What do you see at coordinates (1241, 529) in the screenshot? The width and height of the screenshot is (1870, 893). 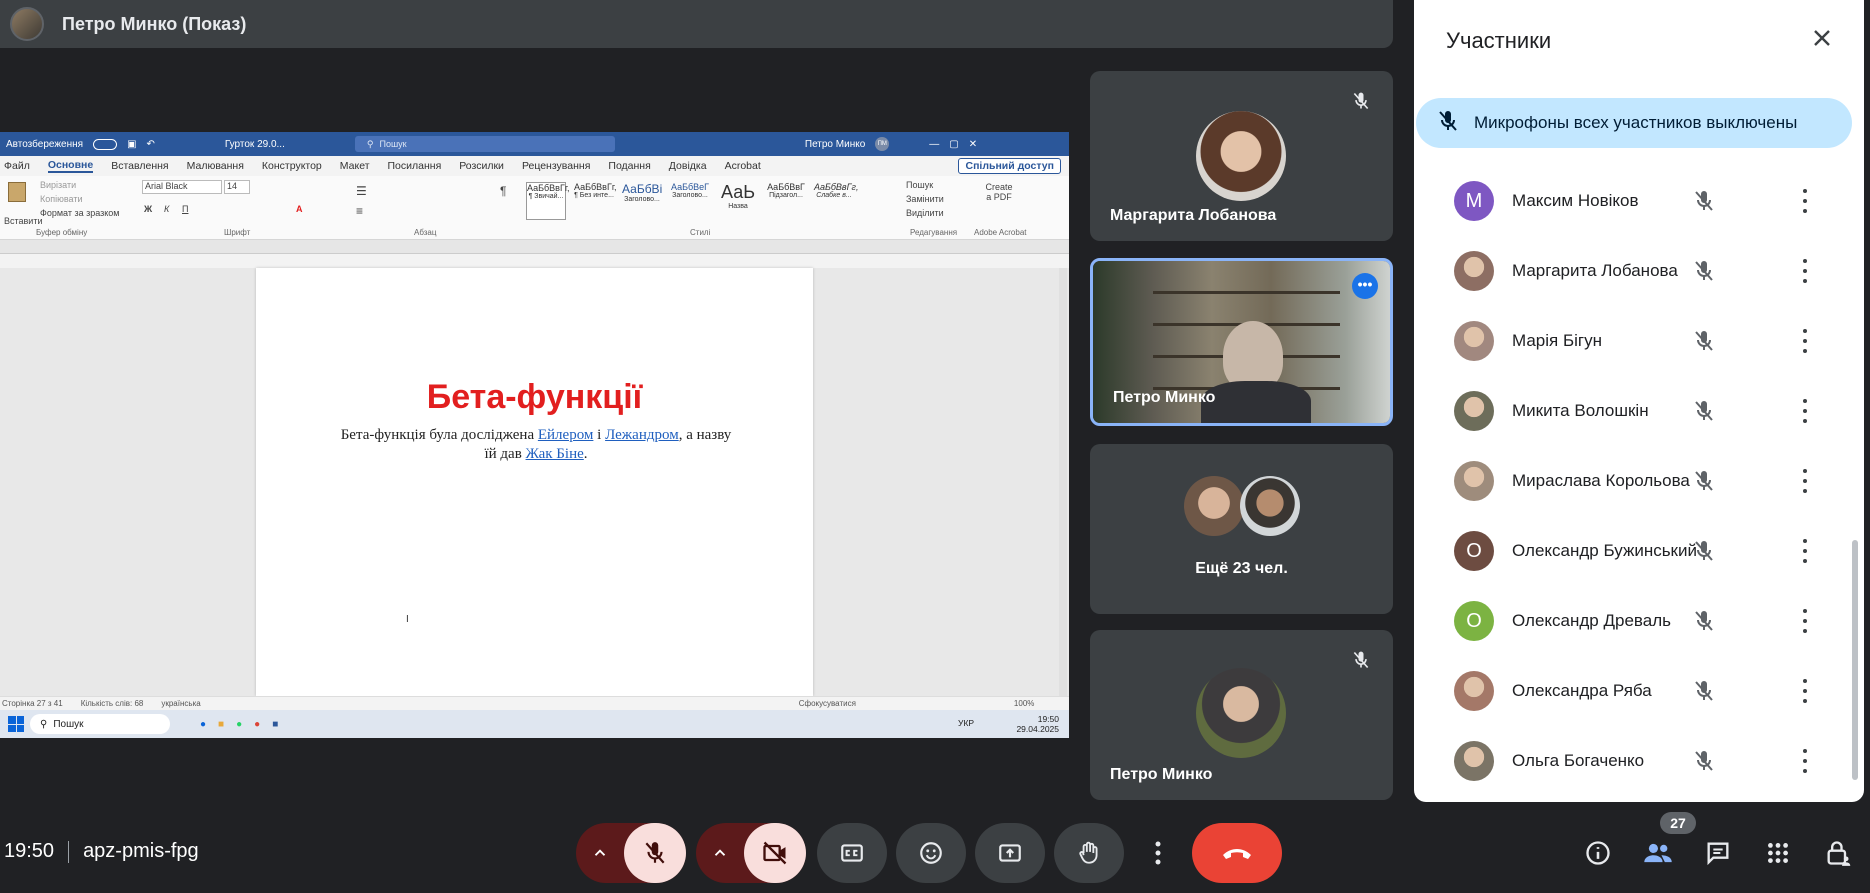 I see `others-tile: Ещё 23 чел.` at bounding box center [1241, 529].